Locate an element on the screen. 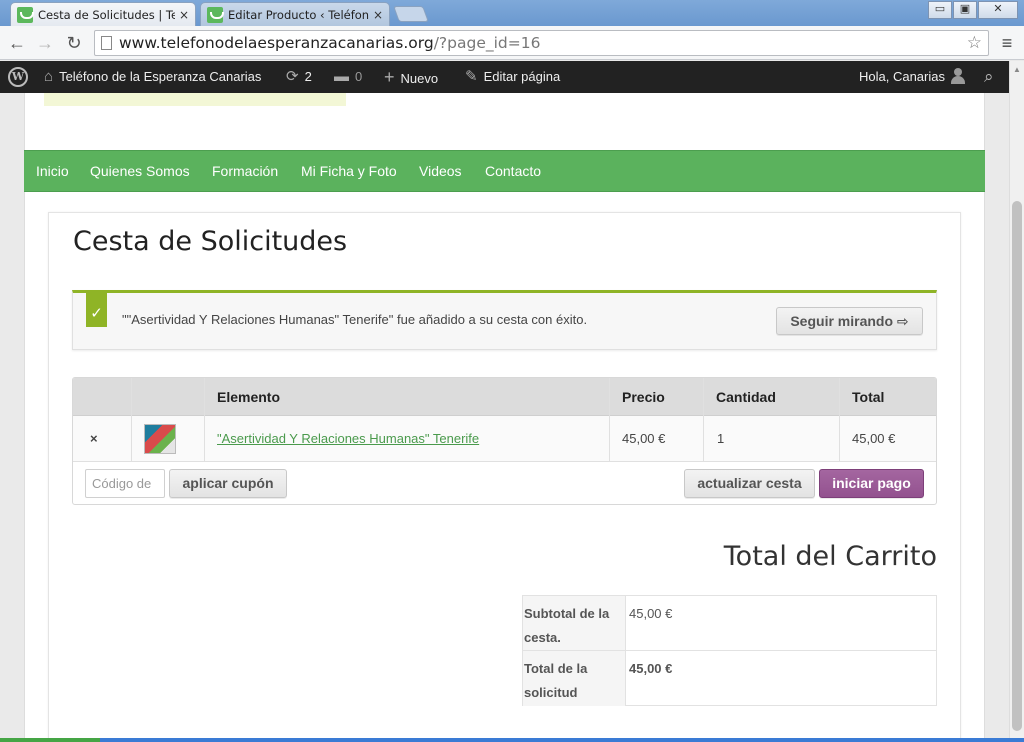  pencil-icon: ✎ is located at coordinates (471, 76).